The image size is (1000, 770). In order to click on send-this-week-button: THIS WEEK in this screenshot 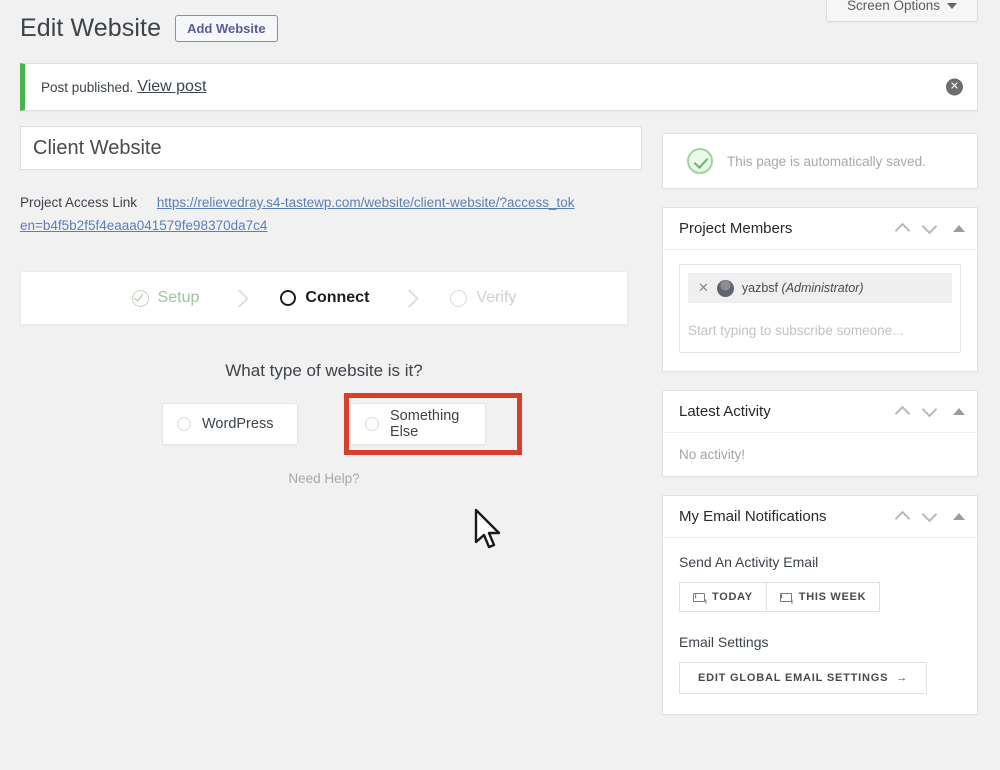, I will do `click(823, 597)`.